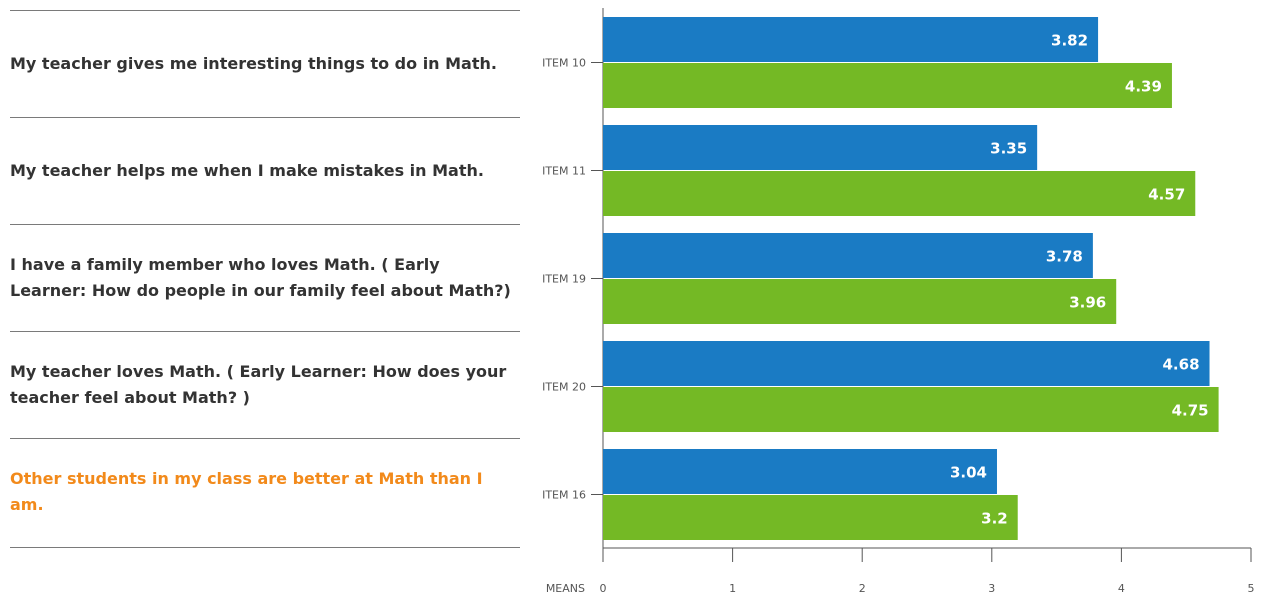 The image size is (1263, 597). I want to click on category-label: ITEM 20, so click(564, 387).